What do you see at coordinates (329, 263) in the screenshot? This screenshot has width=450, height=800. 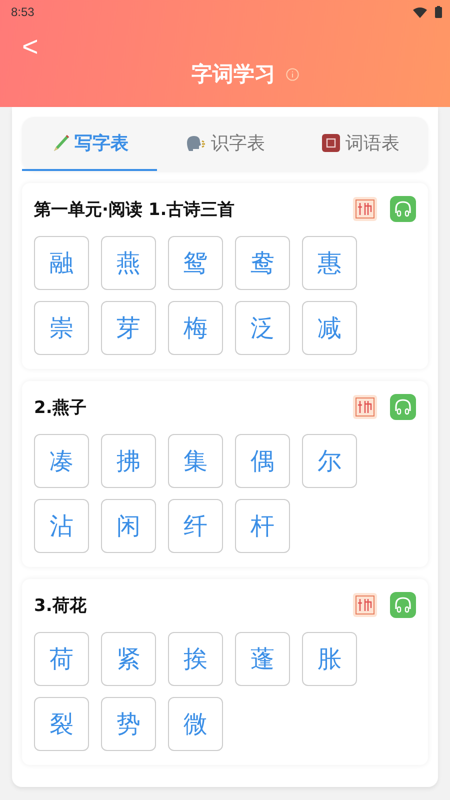 I see `character-tile: 惠` at bounding box center [329, 263].